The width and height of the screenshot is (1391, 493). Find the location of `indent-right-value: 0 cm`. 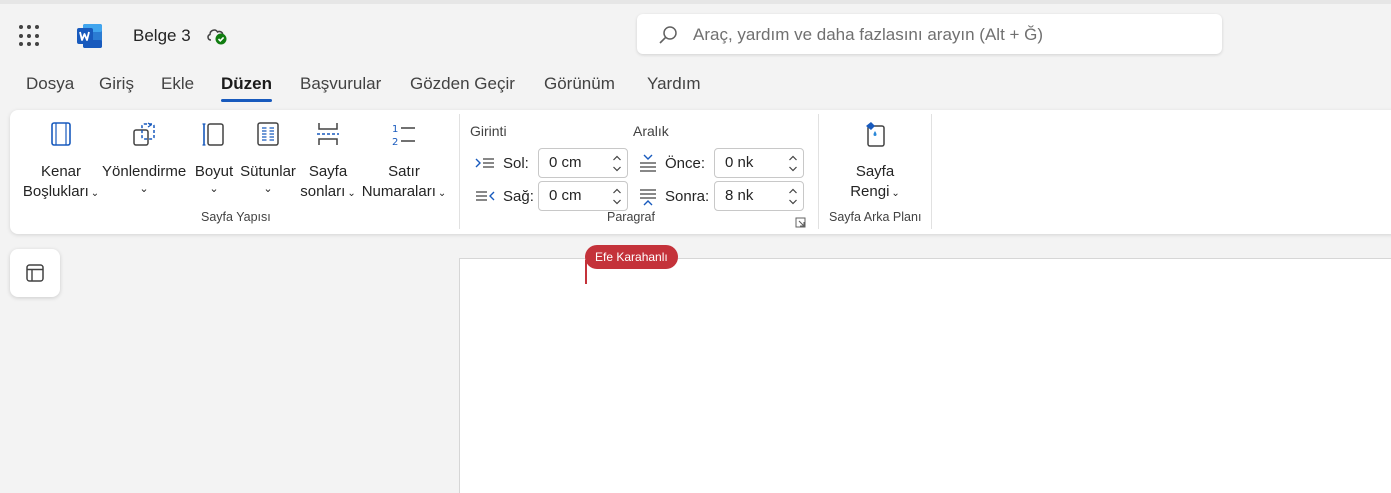

indent-right-value: 0 cm is located at coordinates (565, 195).